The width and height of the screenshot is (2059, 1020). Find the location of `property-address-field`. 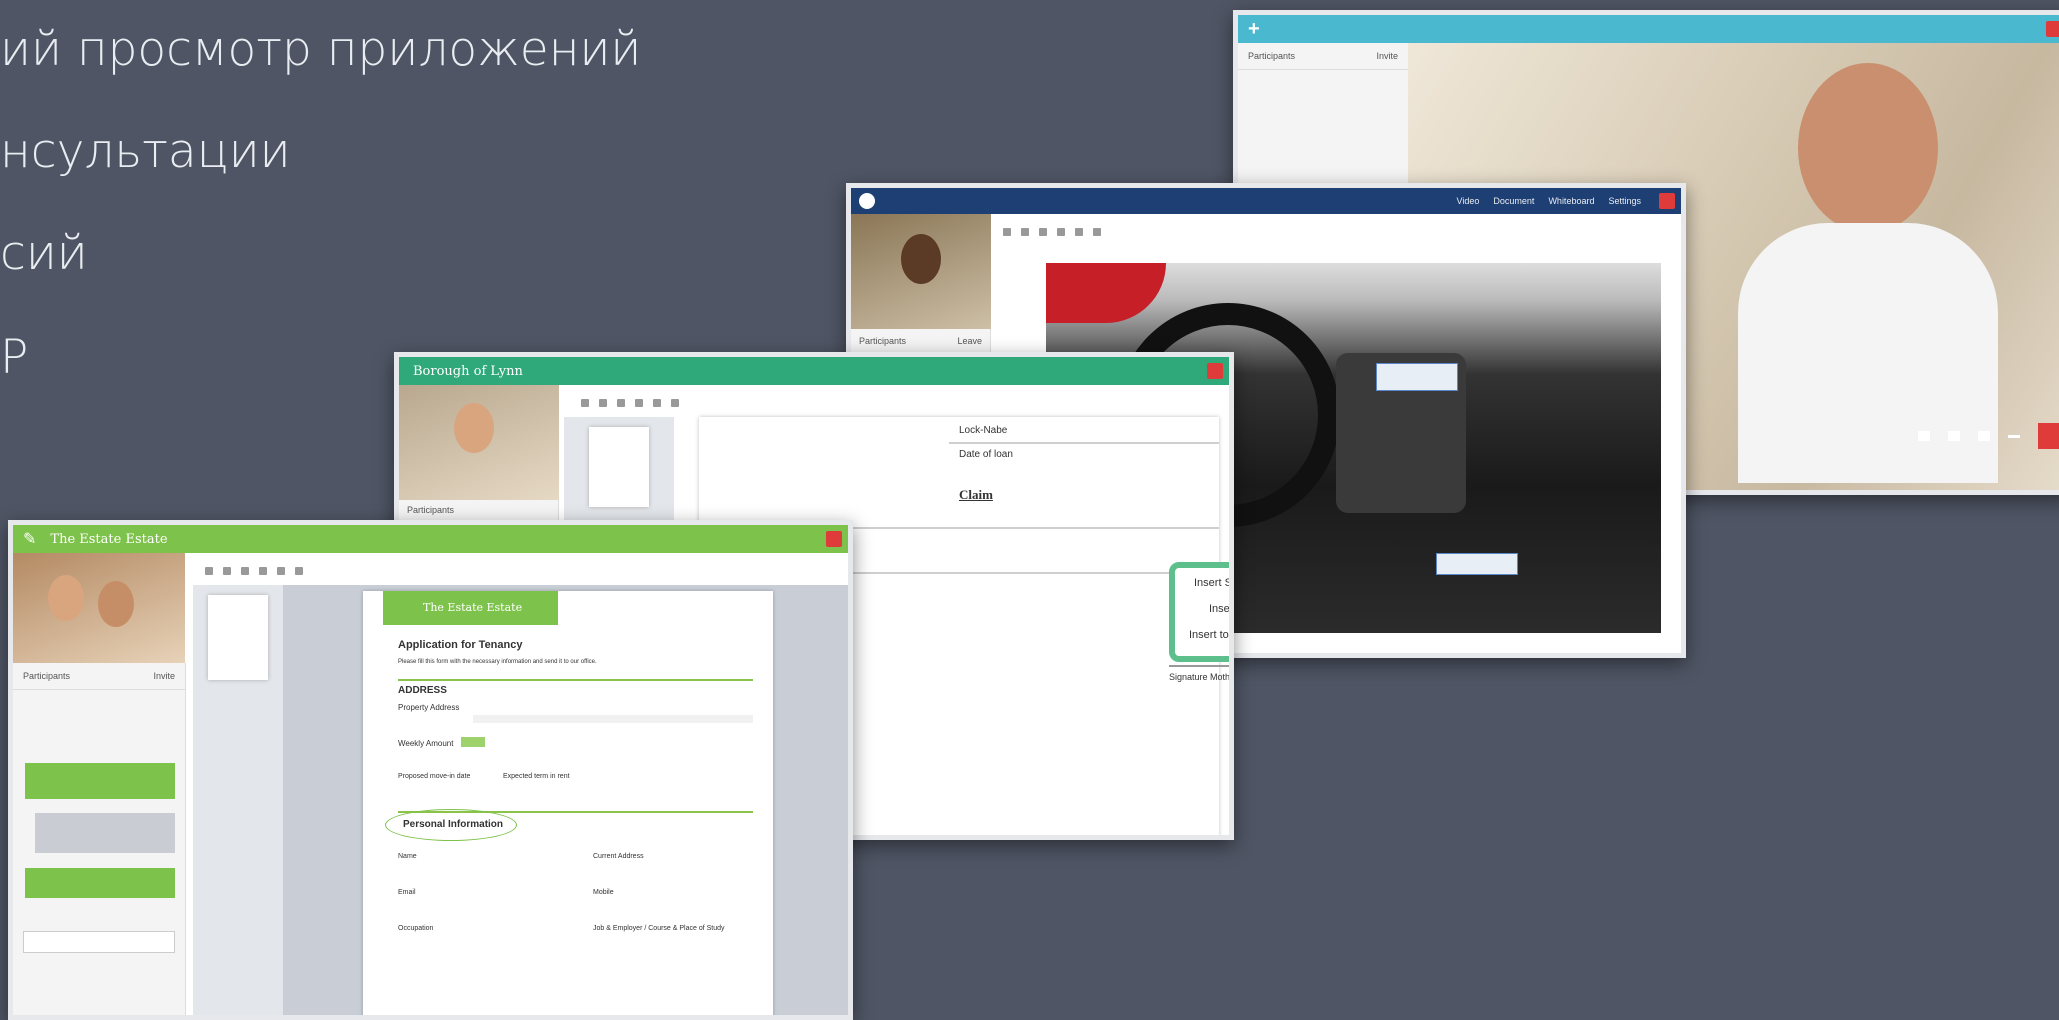

property-address-field is located at coordinates (613, 719).